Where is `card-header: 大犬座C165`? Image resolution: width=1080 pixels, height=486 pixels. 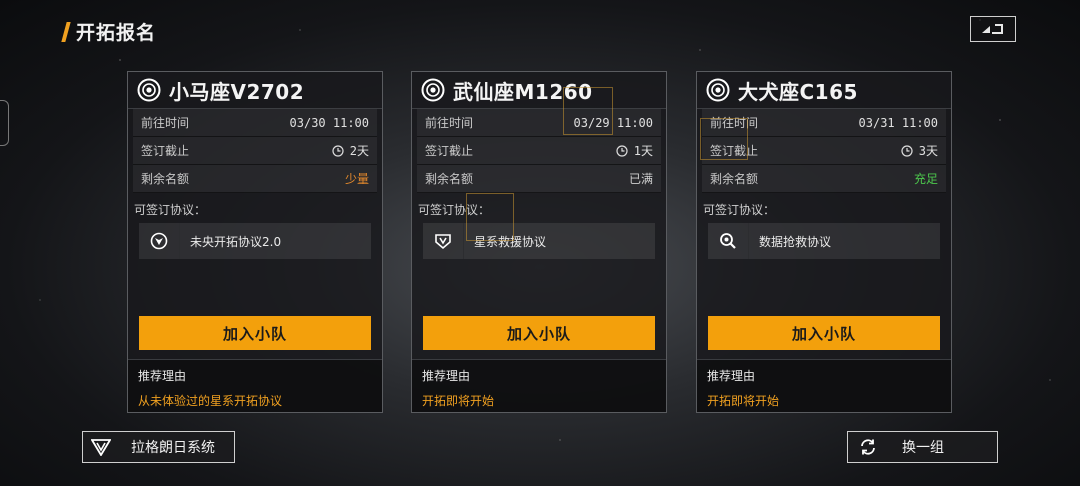 card-header: 大犬座C165 is located at coordinates (824, 90).